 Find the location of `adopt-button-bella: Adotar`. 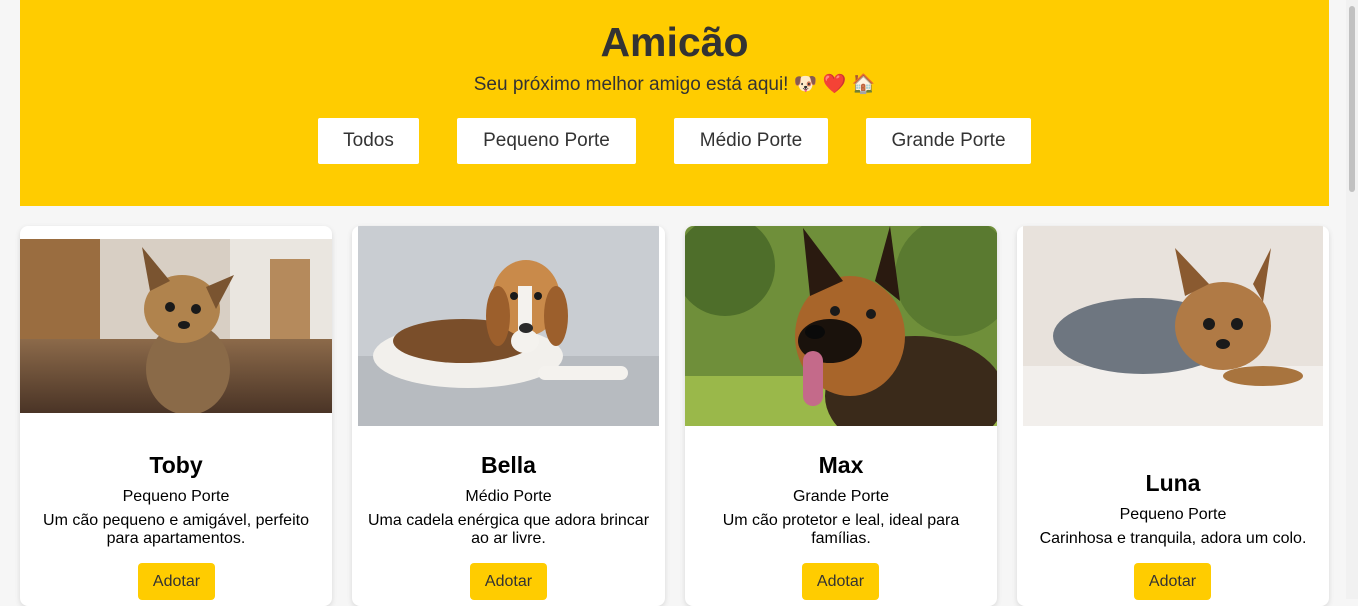

adopt-button-bella: Adotar is located at coordinates (508, 581).